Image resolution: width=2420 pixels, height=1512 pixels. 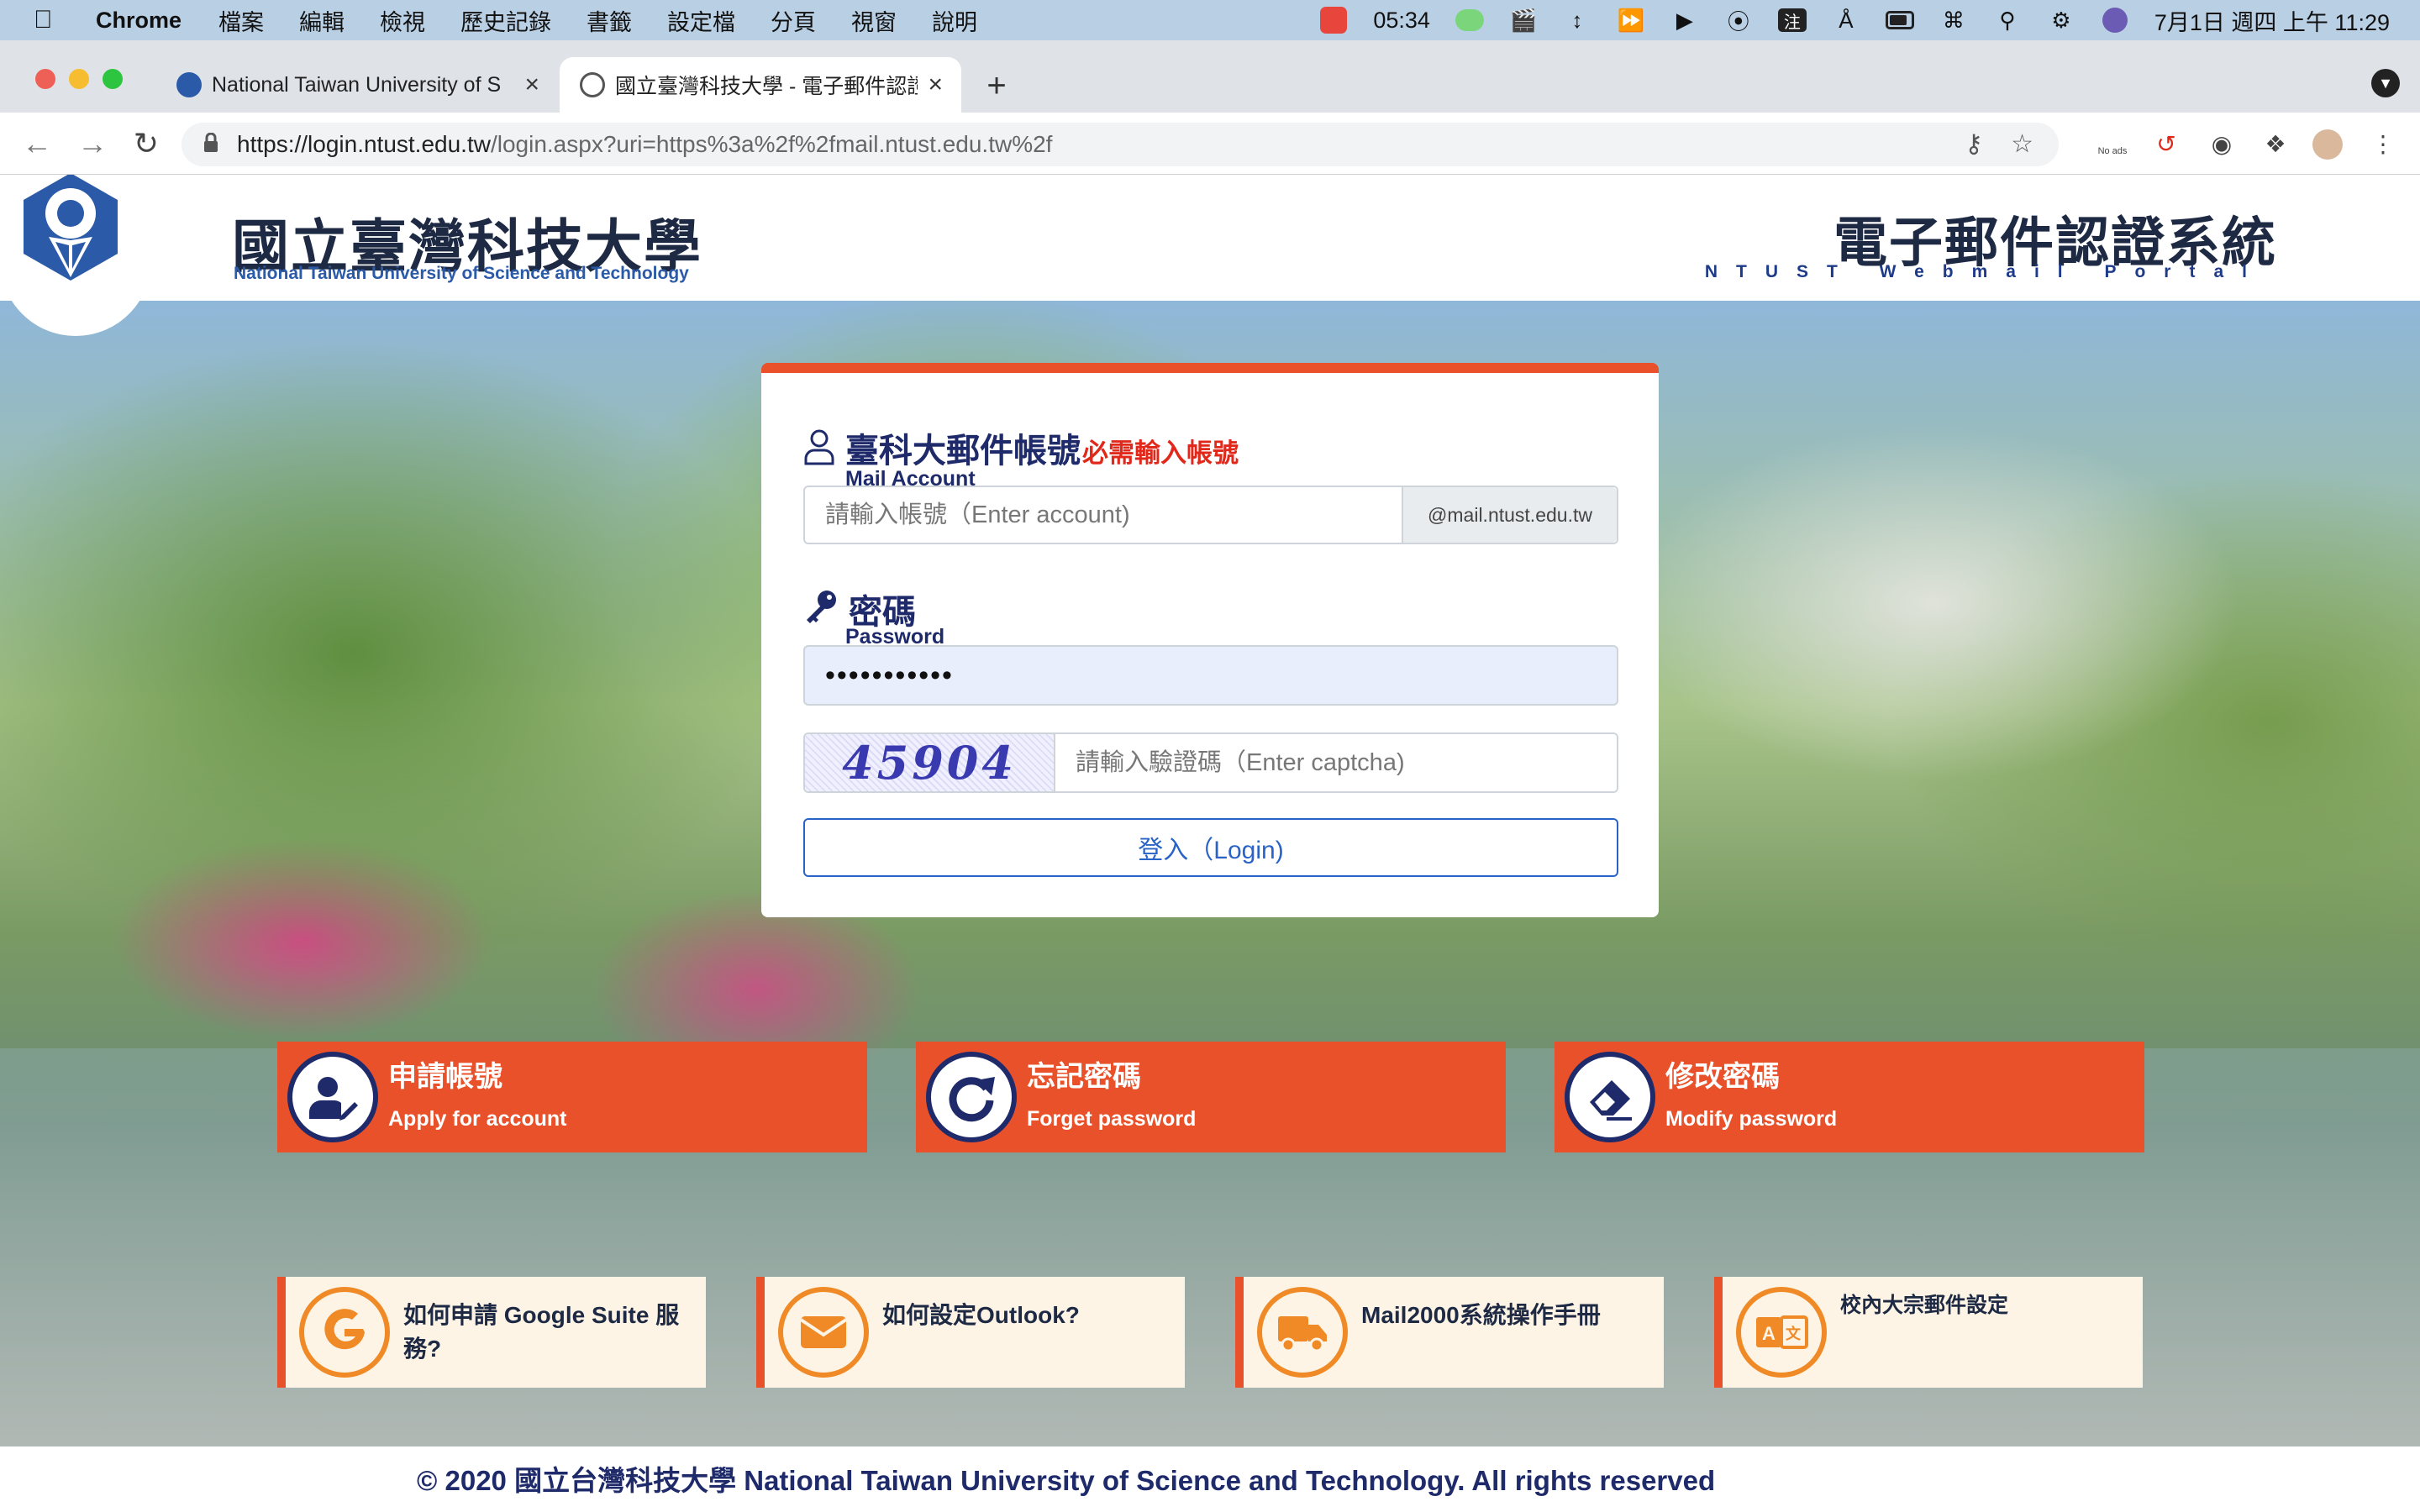 What do you see at coordinates (971, 1097) in the screenshot?
I see `redo-icon` at bounding box center [971, 1097].